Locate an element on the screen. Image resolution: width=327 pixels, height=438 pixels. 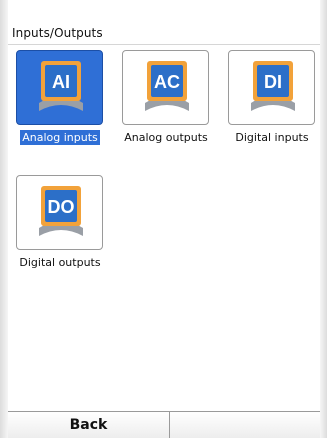
analog-inputs-label: Analog inputs is located at coordinates (60, 137).